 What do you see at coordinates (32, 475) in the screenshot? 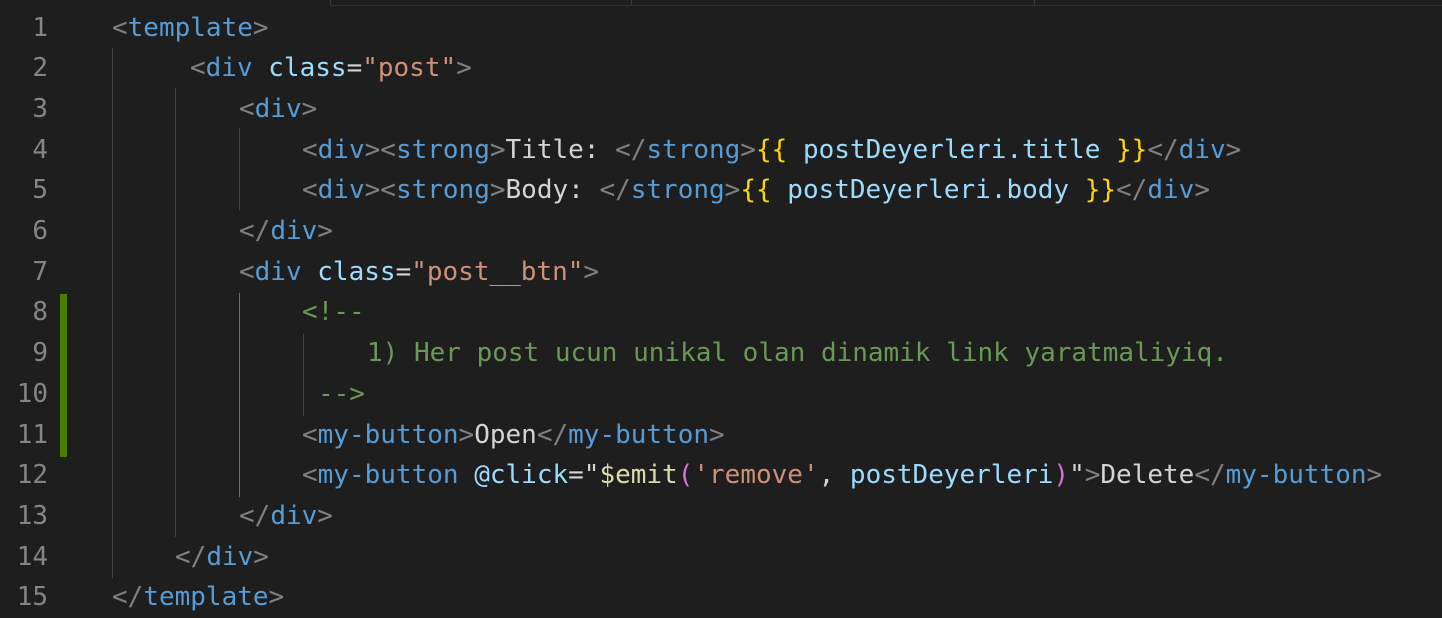
I see `line-number: 12` at bounding box center [32, 475].